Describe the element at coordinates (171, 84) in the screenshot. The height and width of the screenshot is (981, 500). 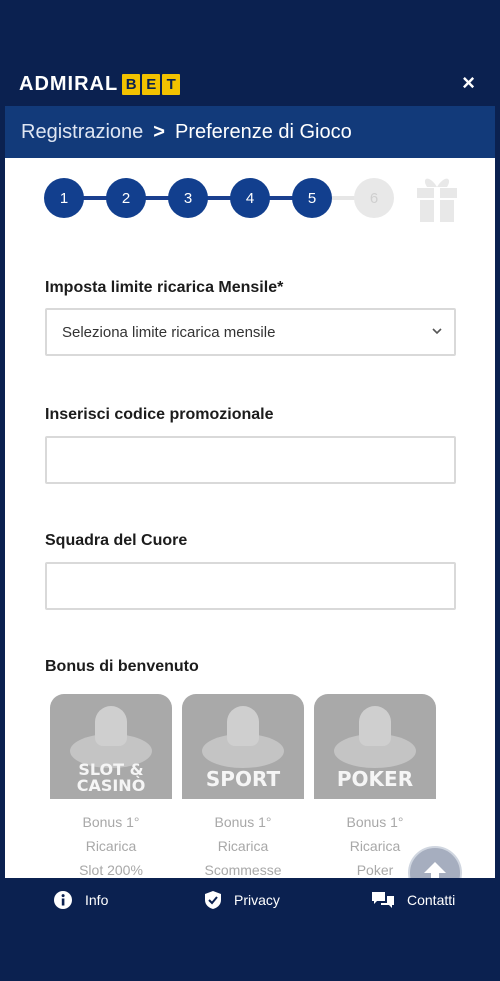
I see `logo-letter-t: T` at that location.